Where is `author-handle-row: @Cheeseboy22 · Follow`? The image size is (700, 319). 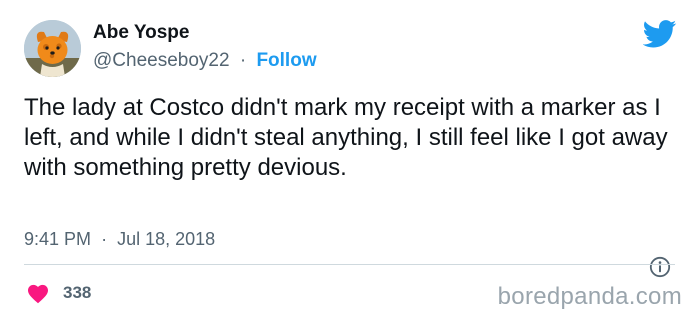 author-handle-row: @Cheeseboy22 · Follow is located at coordinates (205, 61).